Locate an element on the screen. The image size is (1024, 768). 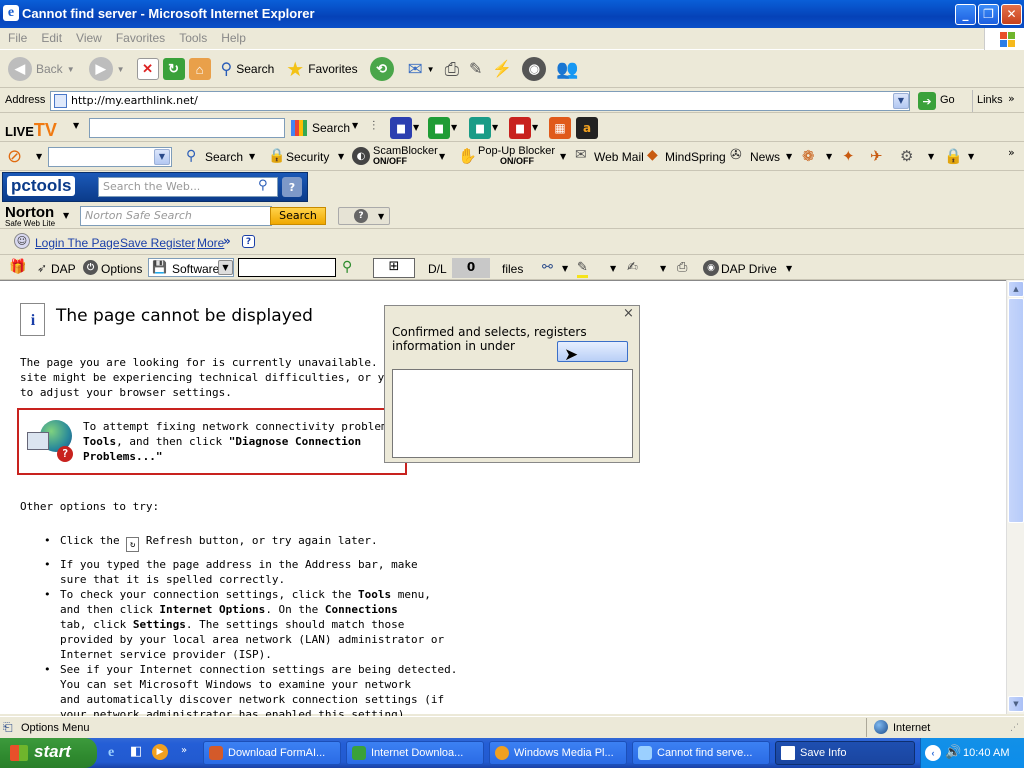
back-dropdown-icon: ▼ is located at coordinates (71, 69).